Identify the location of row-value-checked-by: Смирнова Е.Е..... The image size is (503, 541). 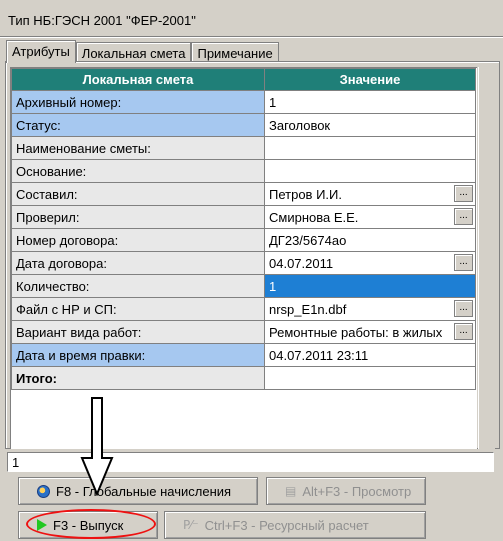
(370, 217).